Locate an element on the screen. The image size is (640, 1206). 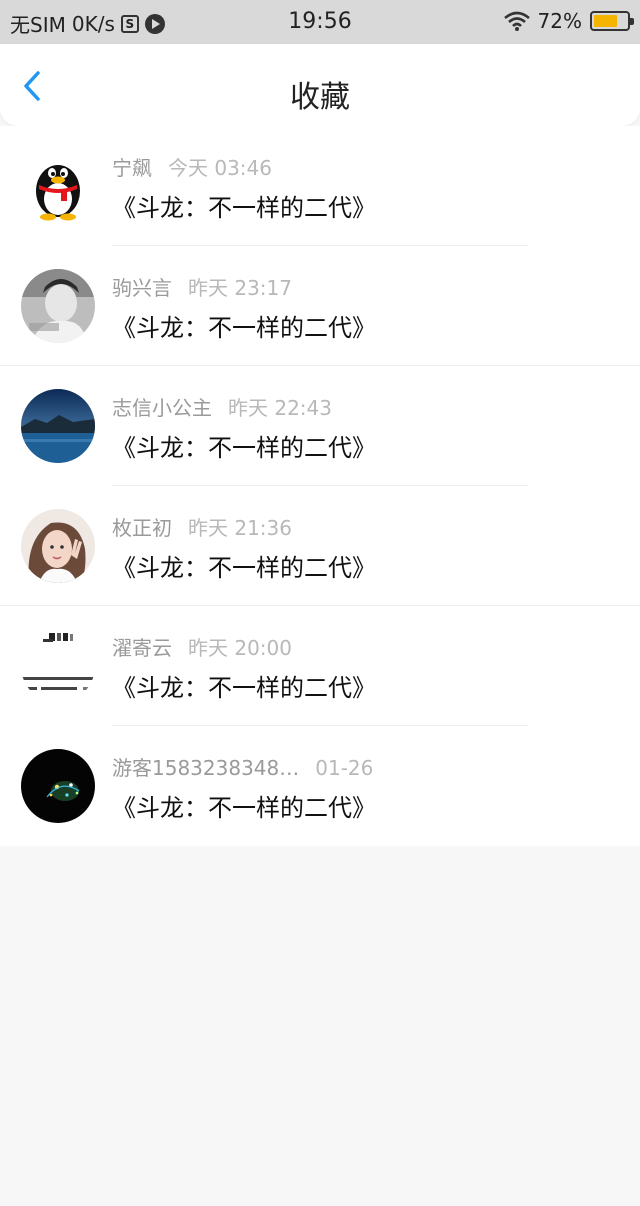
grayscale-portrait-icon is located at coordinates (58, 306).